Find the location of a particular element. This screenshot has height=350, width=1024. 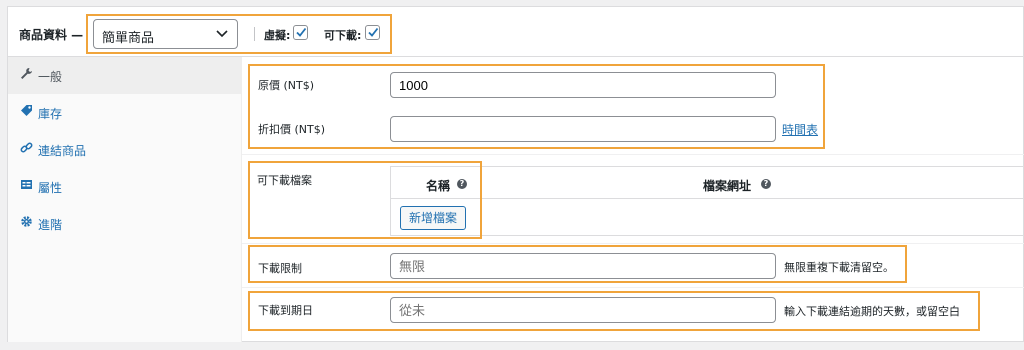

product-data-title: 商品資料 — is located at coordinates (51, 35).